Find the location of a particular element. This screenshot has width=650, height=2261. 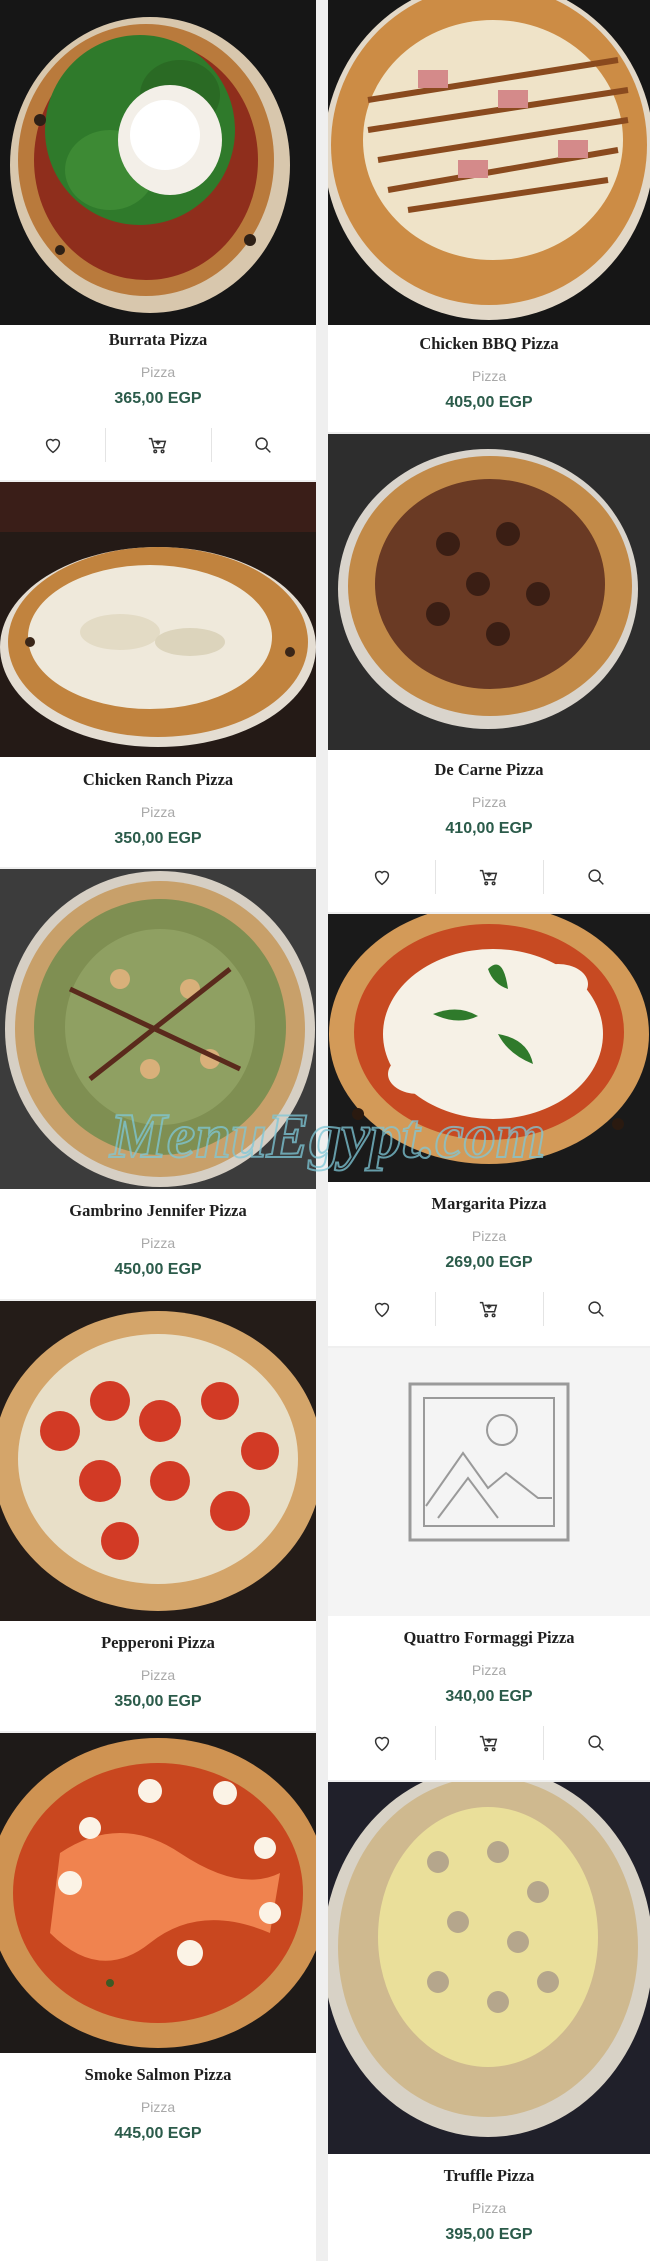

product-name: Smoke Salmon Pizza is located at coordinates (158, 2075).